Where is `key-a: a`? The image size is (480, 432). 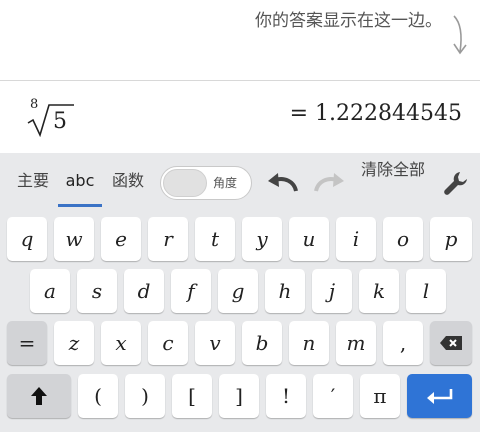
key-a: a is located at coordinates (50, 291).